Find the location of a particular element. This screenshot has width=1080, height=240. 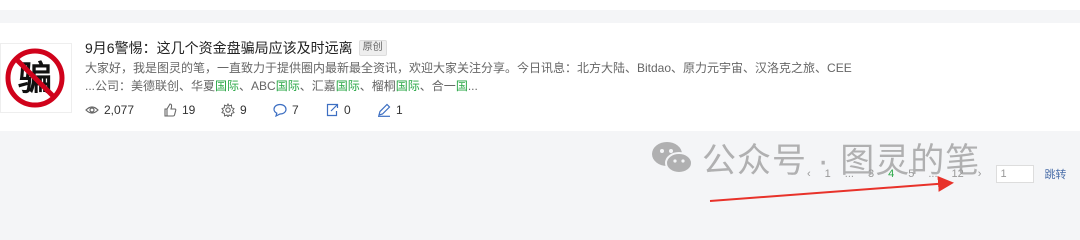

article-stats: 2,077 19 9 7 0 1 is located at coordinates (244, 110).